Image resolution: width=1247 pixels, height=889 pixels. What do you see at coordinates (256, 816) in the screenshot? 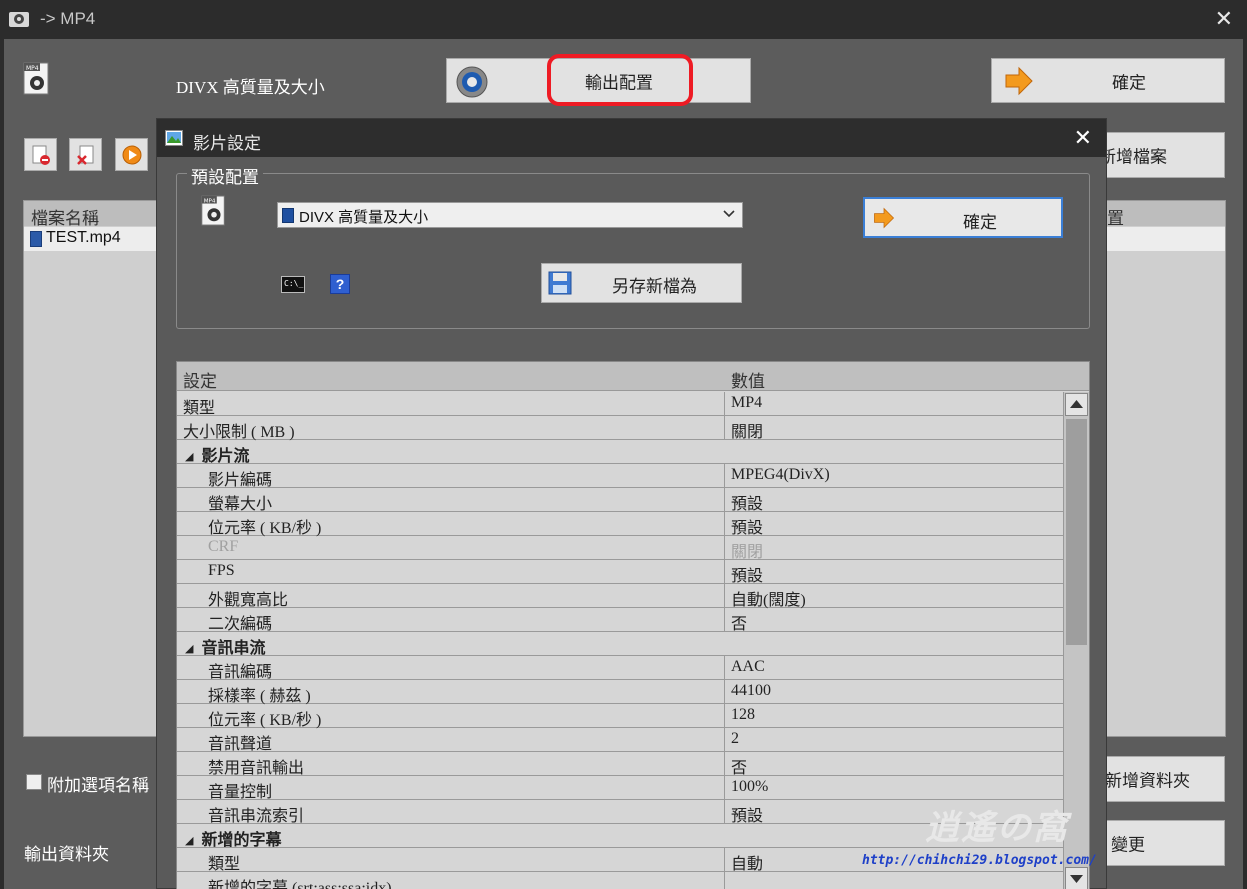
I see `property-name: 音訊串流索引` at bounding box center [256, 816].